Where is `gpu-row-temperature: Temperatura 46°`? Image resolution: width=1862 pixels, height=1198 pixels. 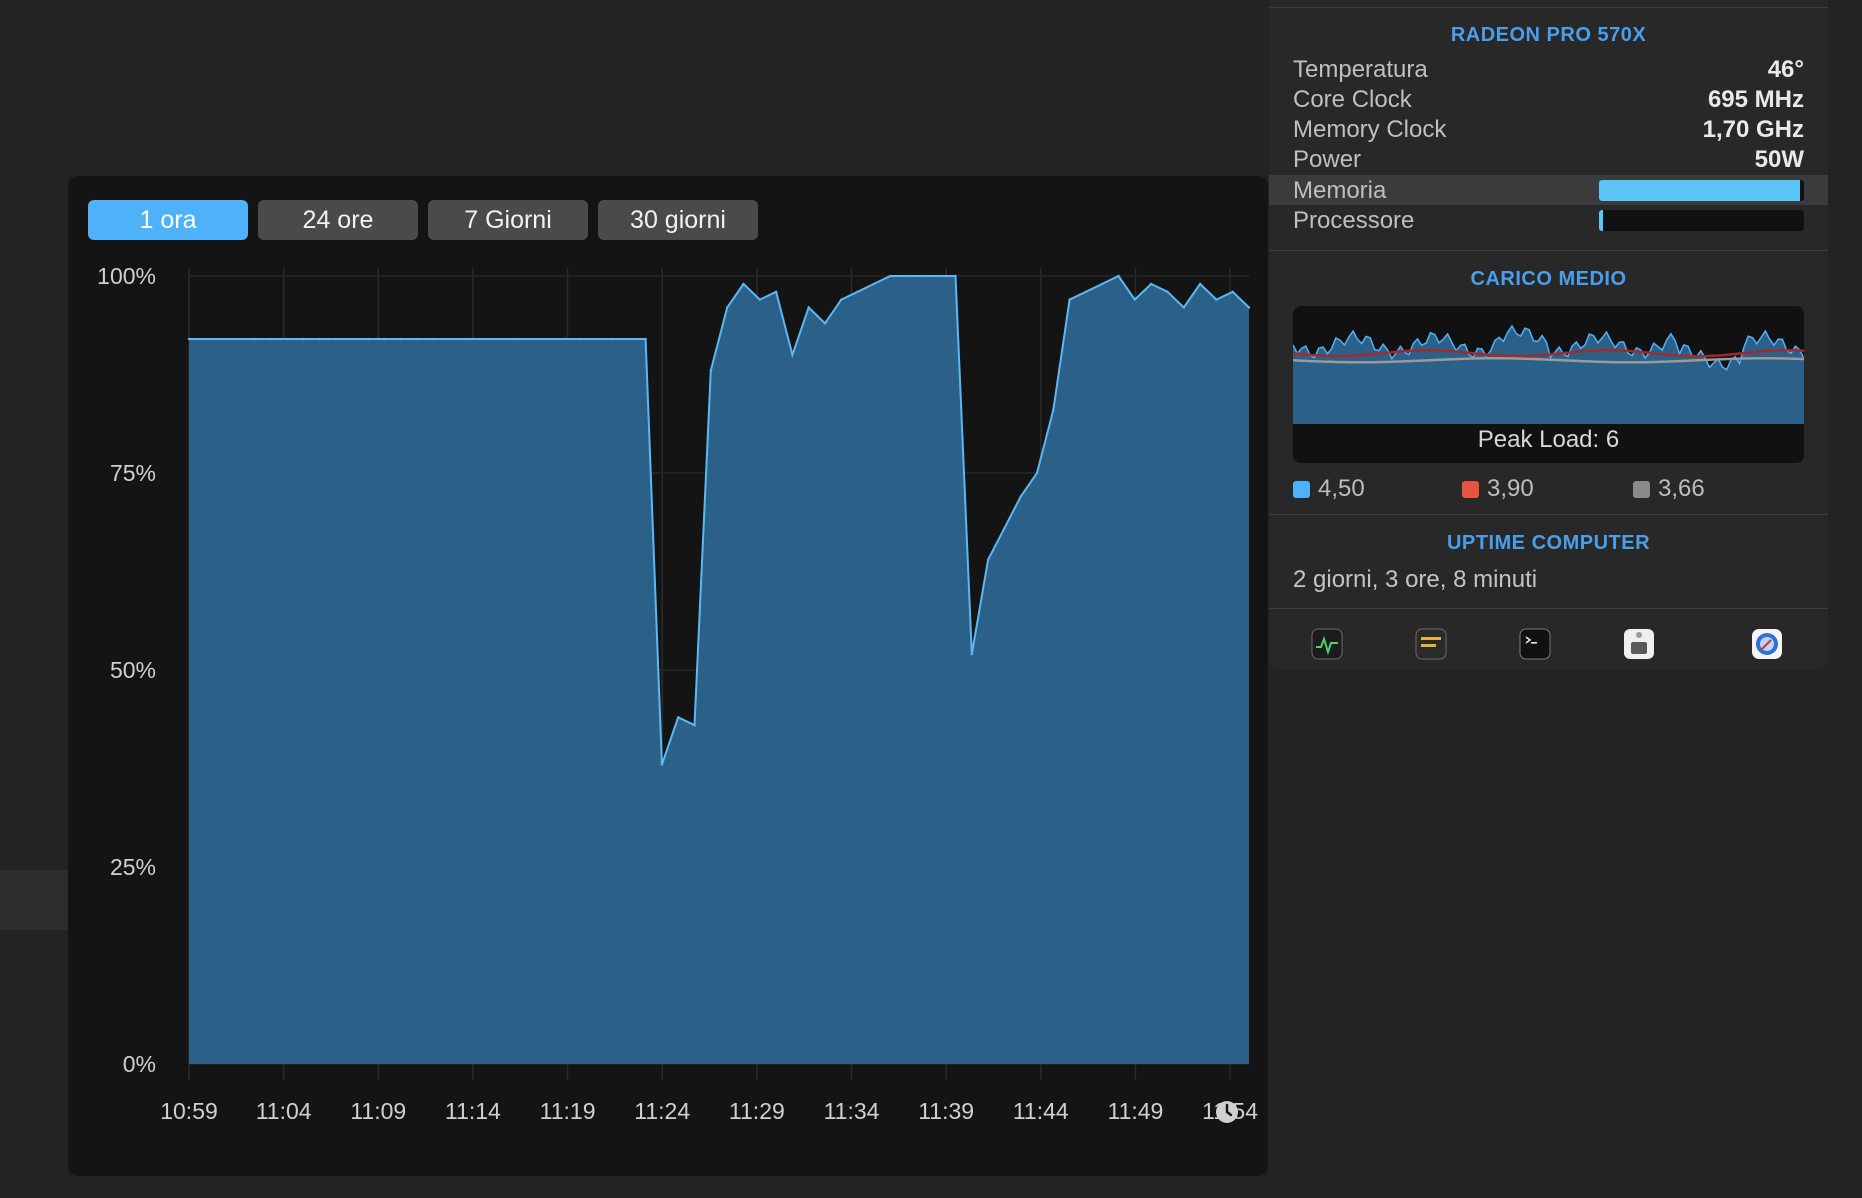
gpu-row-temperature: Temperatura 46° is located at coordinates (1548, 69).